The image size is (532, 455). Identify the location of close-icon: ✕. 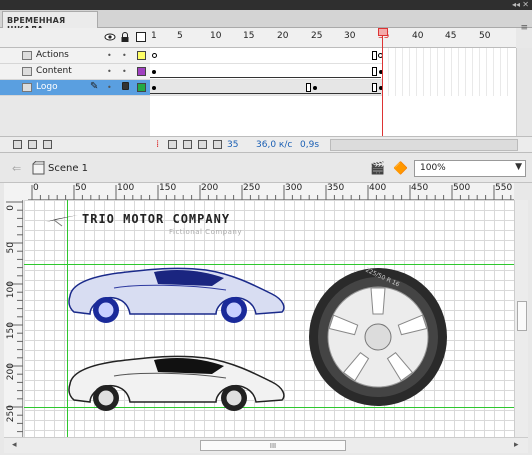
(525, 5).